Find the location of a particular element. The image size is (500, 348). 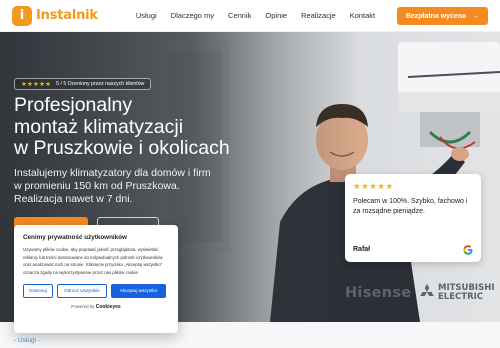

section-label: - Usługi - is located at coordinates (27, 340).